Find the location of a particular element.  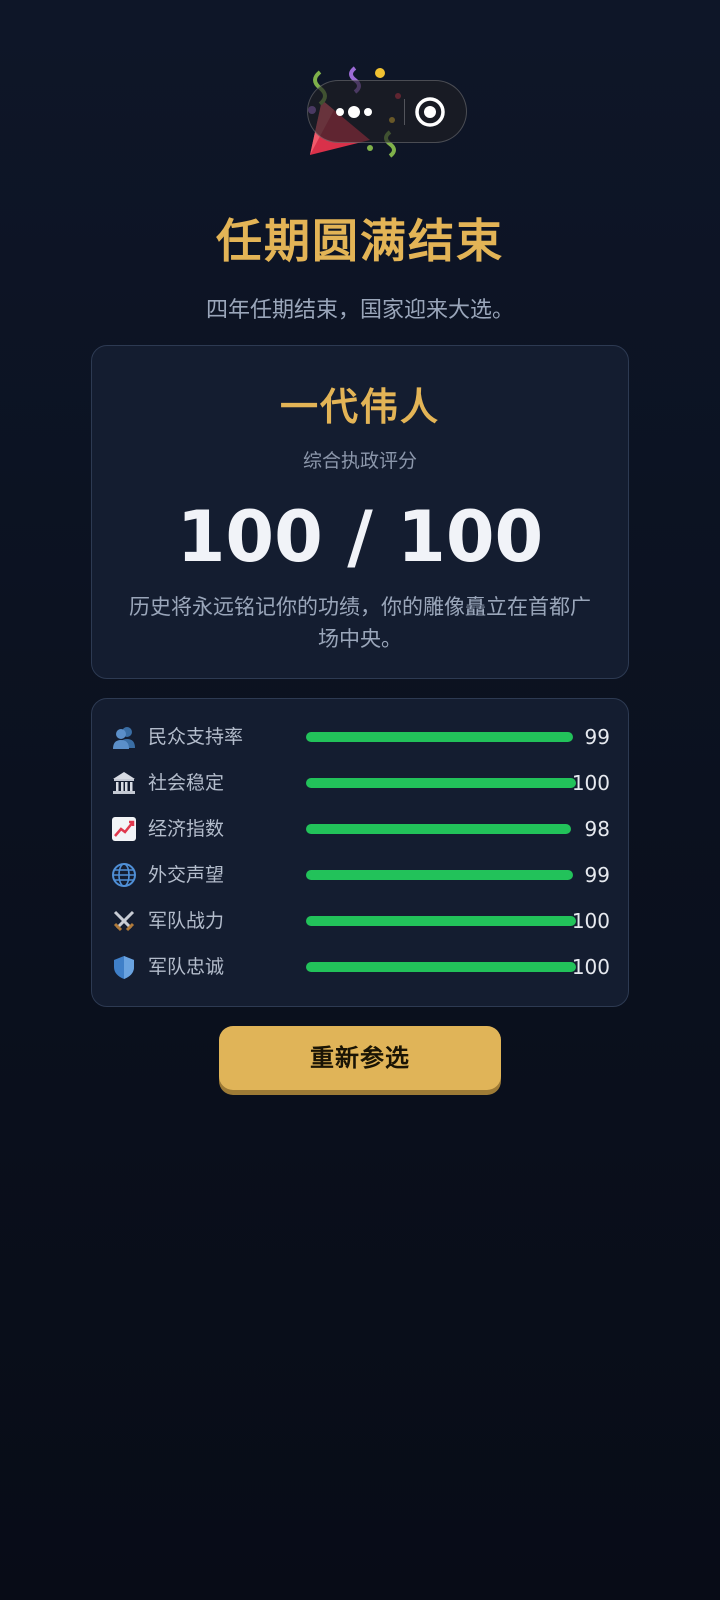

mini-program-capsule is located at coordinates (387, 111).